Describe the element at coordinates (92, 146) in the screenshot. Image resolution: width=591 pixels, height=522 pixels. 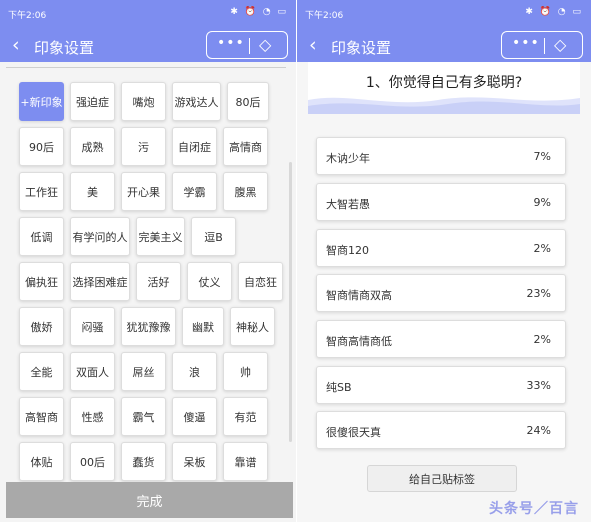
I see `impression-tag: 成熟` at that location.